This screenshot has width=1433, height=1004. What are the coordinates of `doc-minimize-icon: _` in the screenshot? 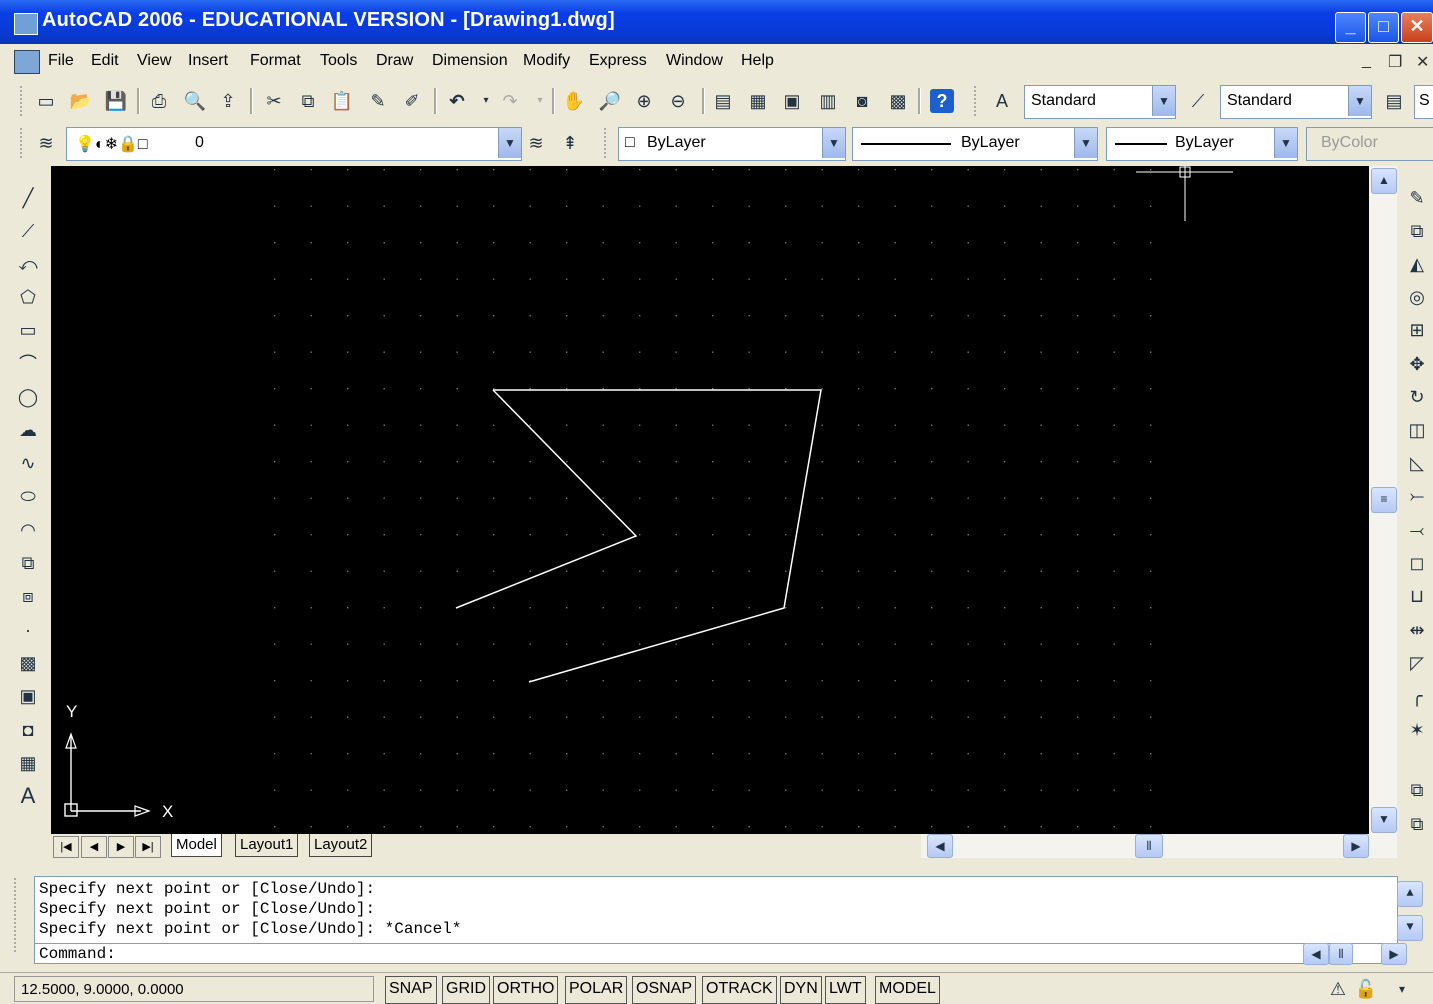 It's located at (1366, 61).